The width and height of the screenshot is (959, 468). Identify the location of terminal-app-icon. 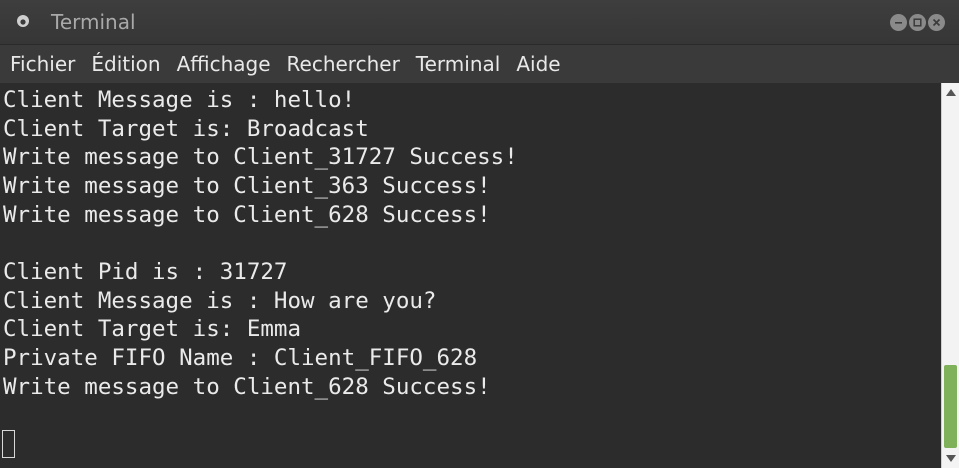
(23, 21).